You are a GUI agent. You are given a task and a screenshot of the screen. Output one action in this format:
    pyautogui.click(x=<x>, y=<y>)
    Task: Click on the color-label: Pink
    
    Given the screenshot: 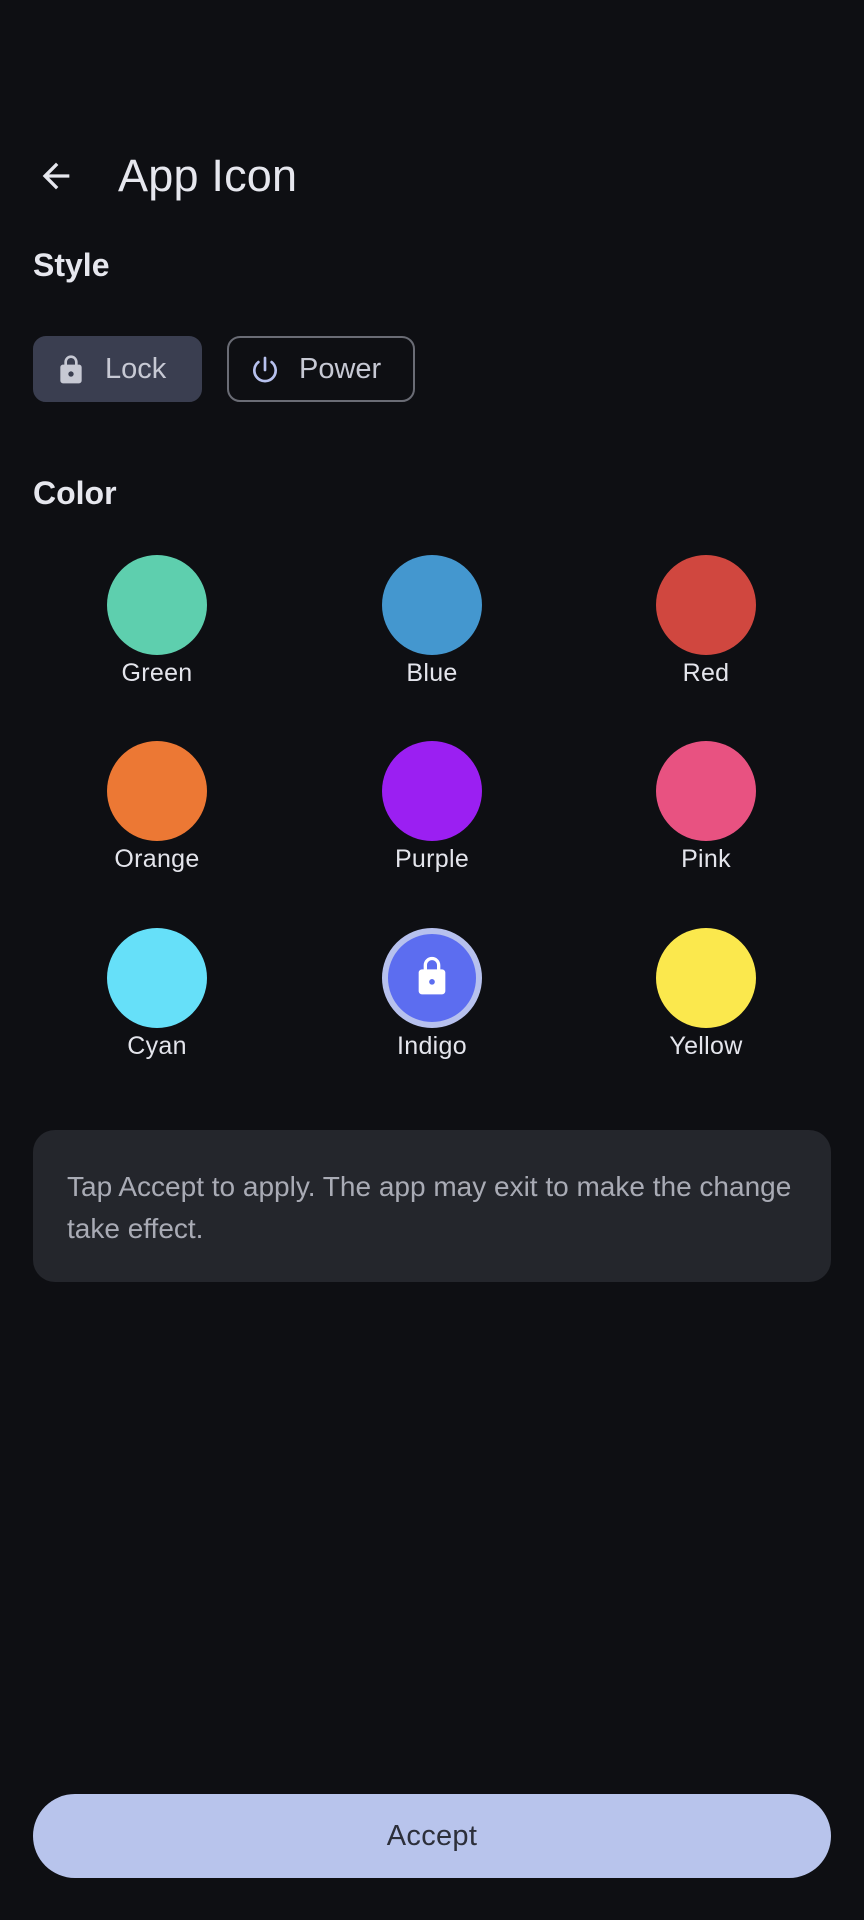 What is the action you would take?
    pyautogui.click(x=706, y=859)
    